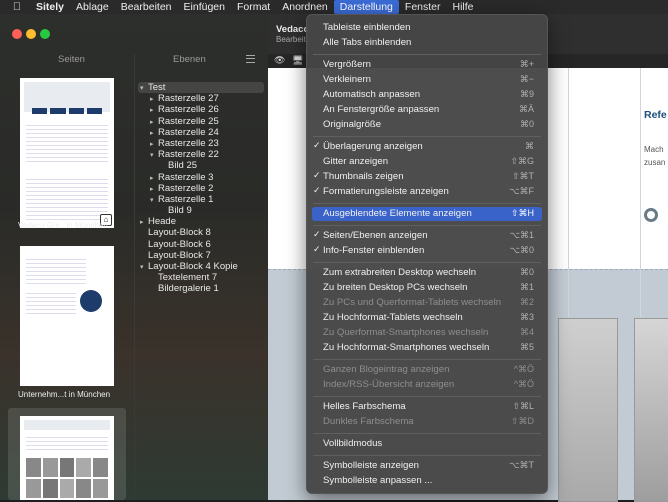 The width and height of the screenshot is (668, 502). Describe the element at coordinates (386, 191) in the screenshot. I see `menu-item-label: Formatierungsleiste anzeigen` at that location.